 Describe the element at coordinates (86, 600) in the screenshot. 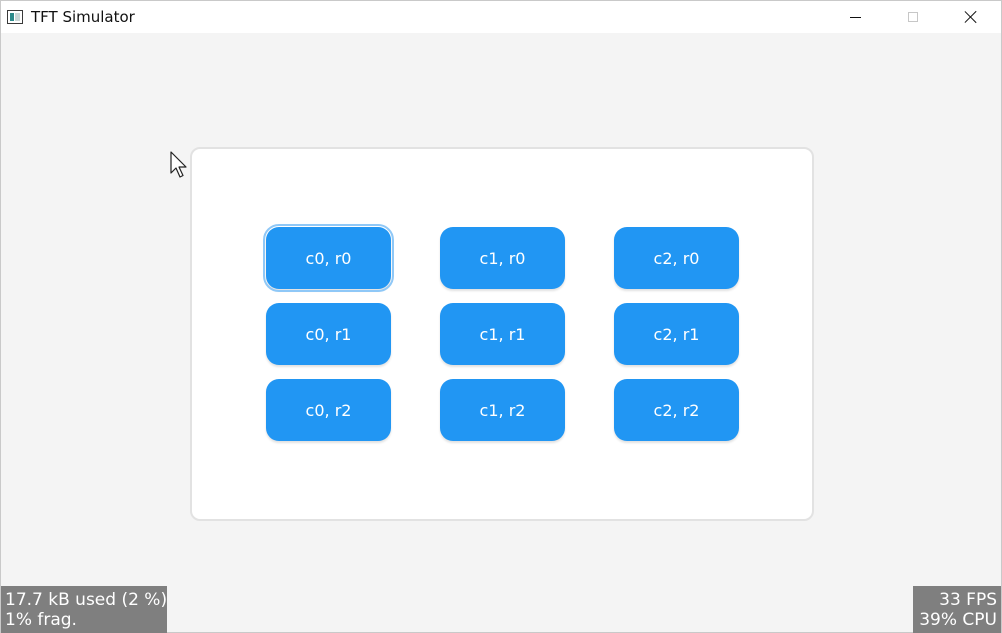

I see `memory-used-text: 17.7 kB used (2 %)` at that location.